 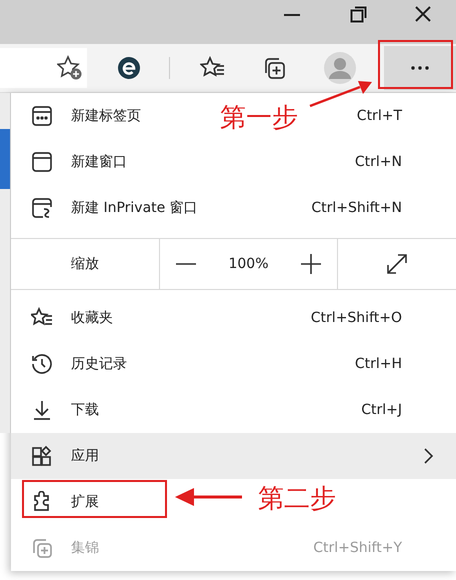 I want to click on more-icon, so click(x=420, y=68).